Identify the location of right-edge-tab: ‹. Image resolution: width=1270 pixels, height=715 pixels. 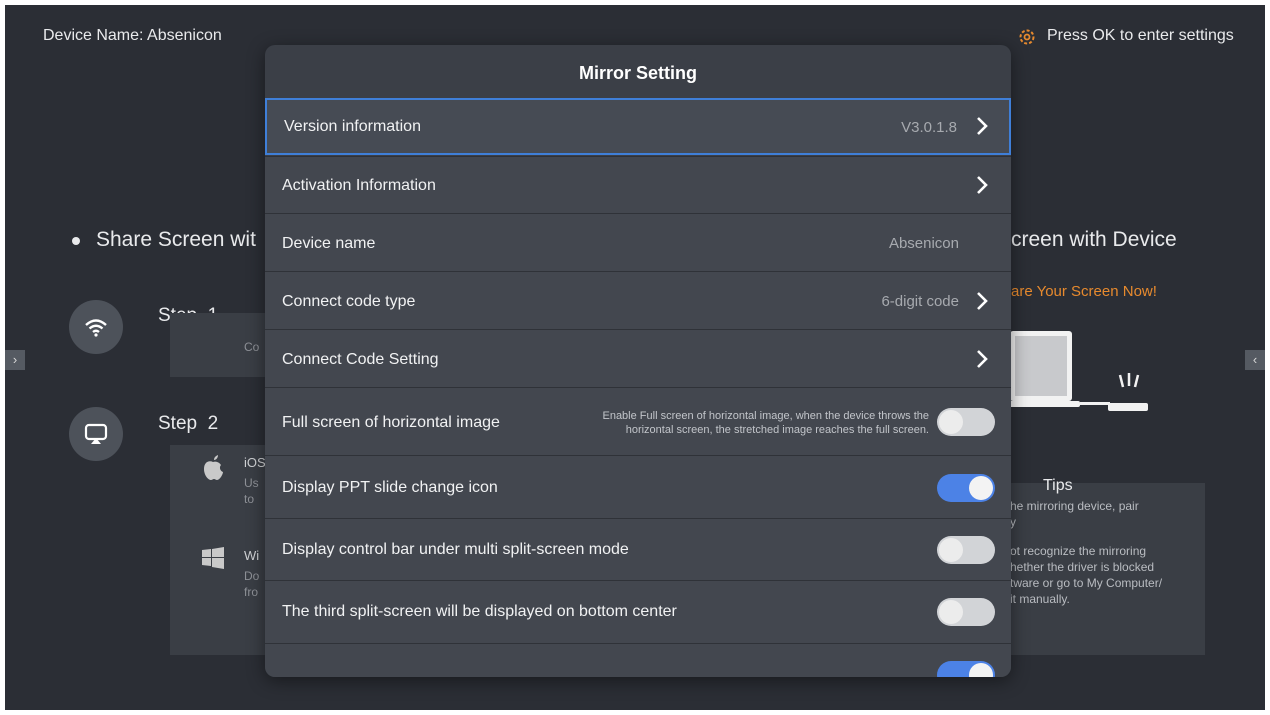
(1255, 360).